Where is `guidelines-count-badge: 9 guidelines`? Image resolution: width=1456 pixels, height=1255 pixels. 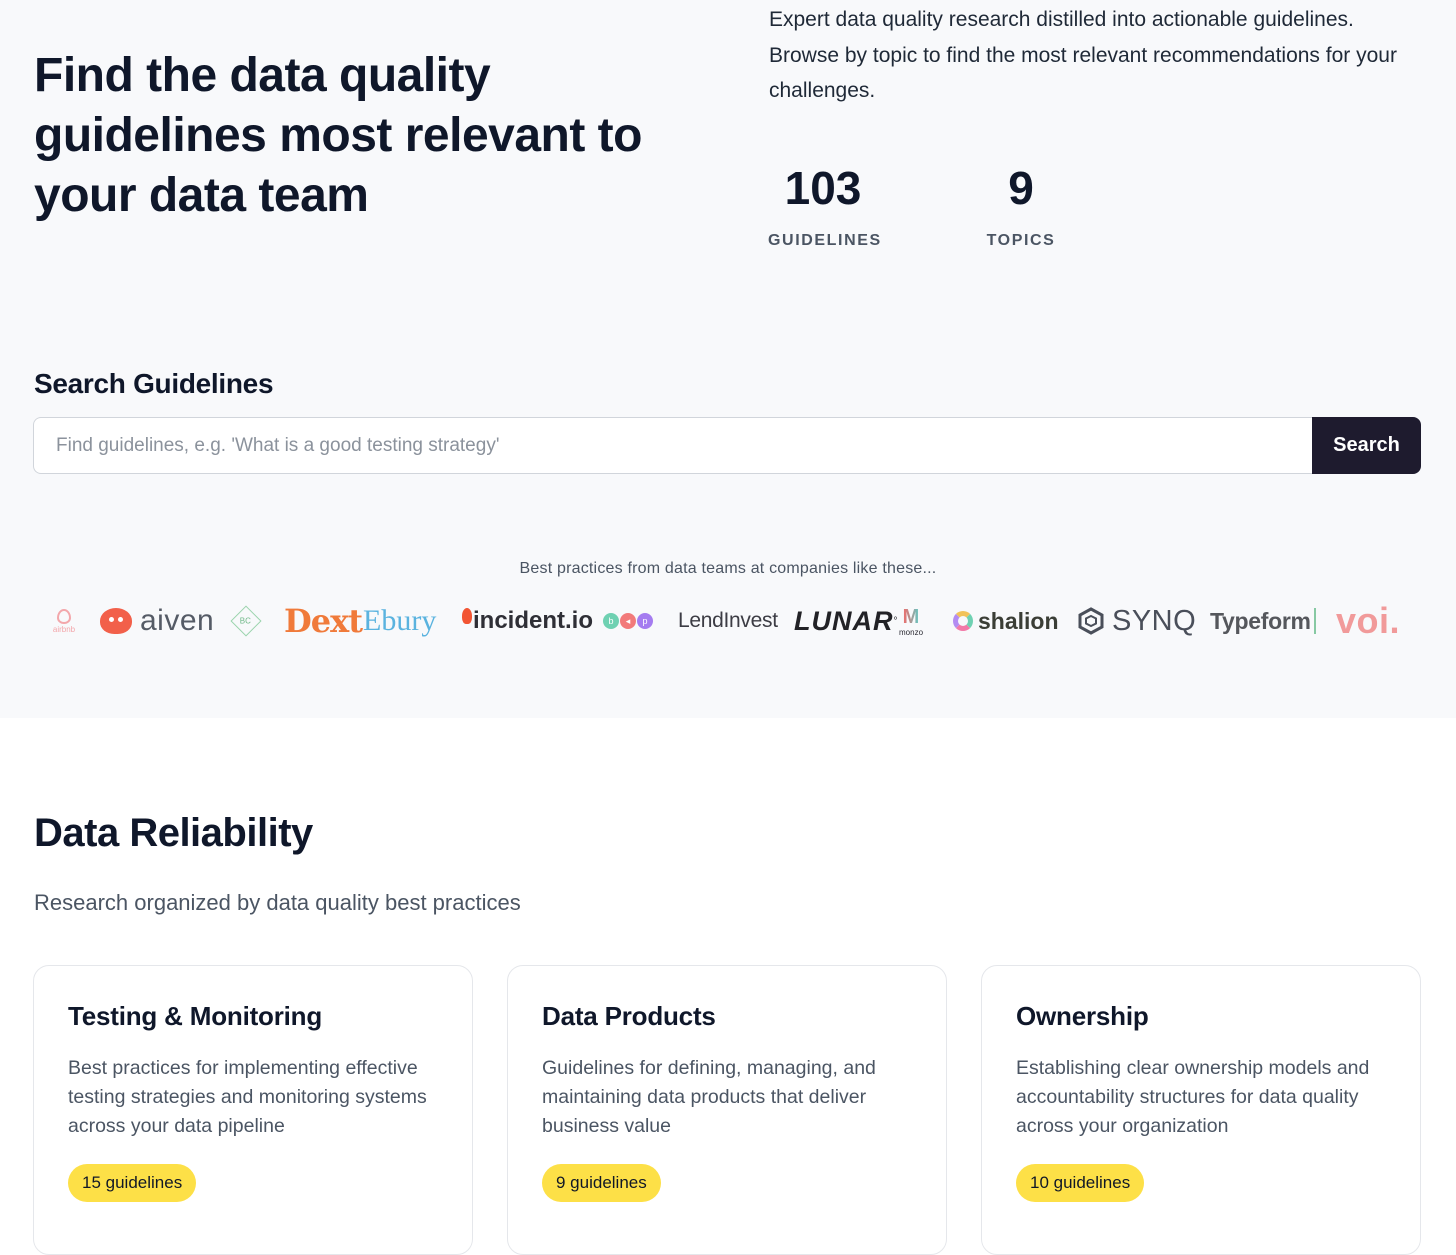
guidelines-count-badge: 9 guidelines is located at coordinates (601, 1183).